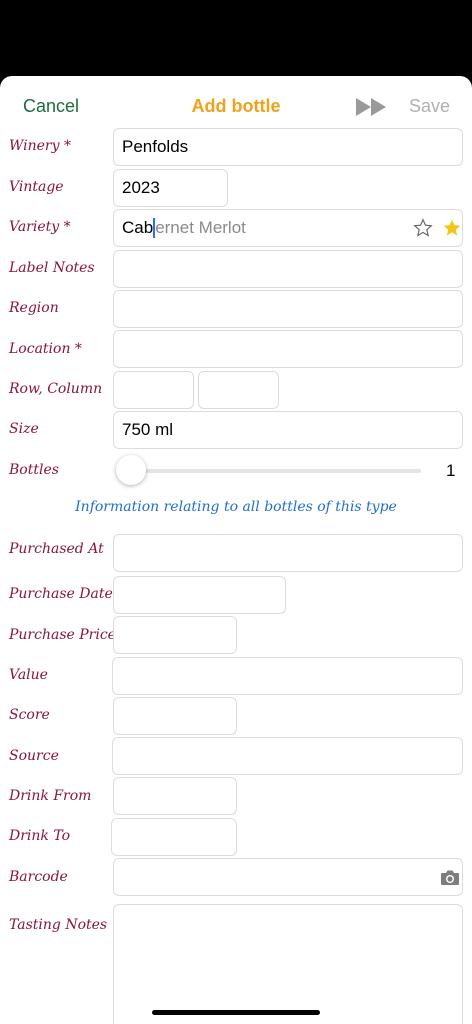 The width and height of the screenshot is (472, 1024). Describe the element at coordinates (141, 187) in the screenshot. I see `vintage-value: 2023` at that location.